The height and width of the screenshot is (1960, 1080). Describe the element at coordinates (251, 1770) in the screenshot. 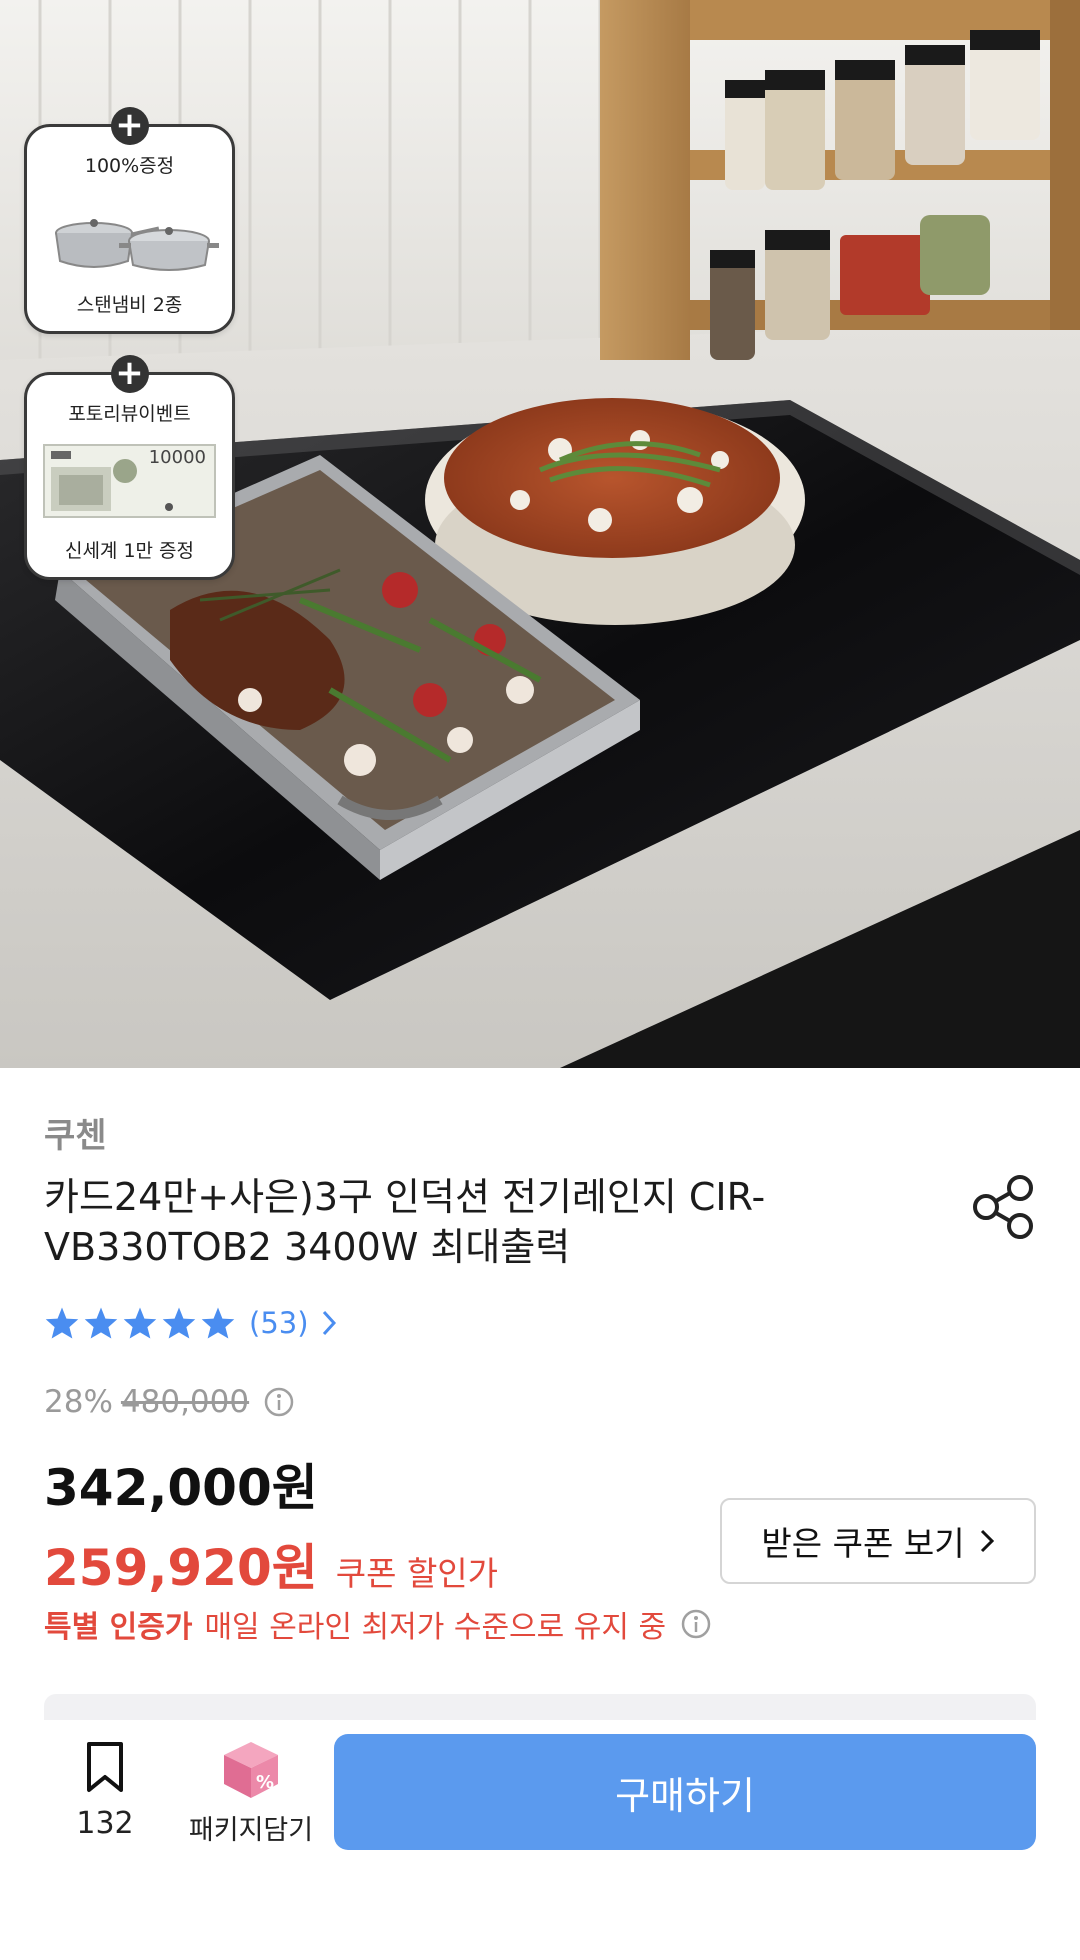

I see `package-box-icon: %` at that location.